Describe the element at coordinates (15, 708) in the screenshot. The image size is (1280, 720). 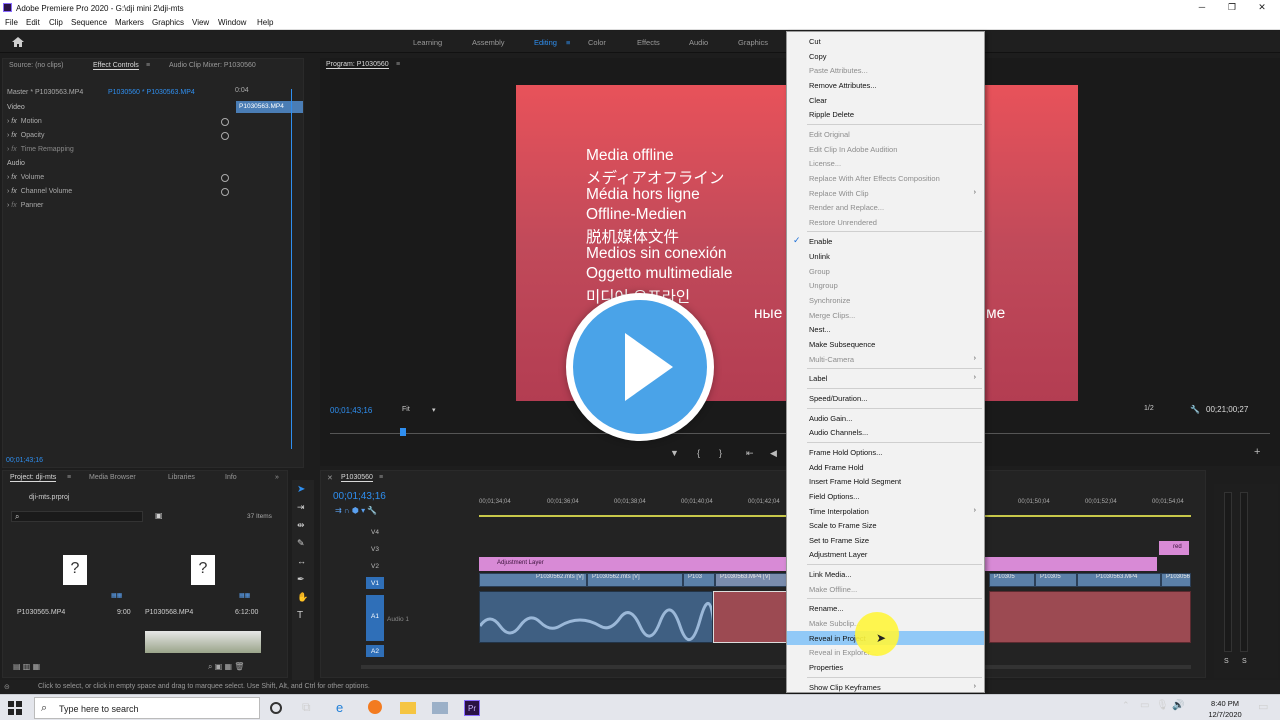
I see `windows-start-icon` at that location.